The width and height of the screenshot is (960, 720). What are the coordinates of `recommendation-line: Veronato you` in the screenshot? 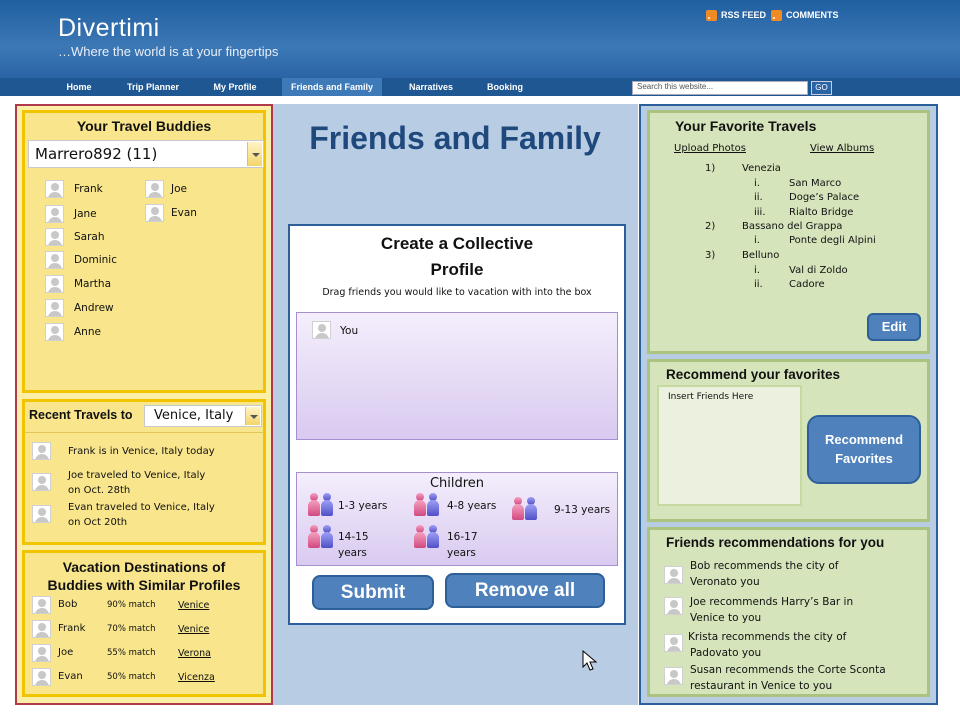 It's located at (725, 582).